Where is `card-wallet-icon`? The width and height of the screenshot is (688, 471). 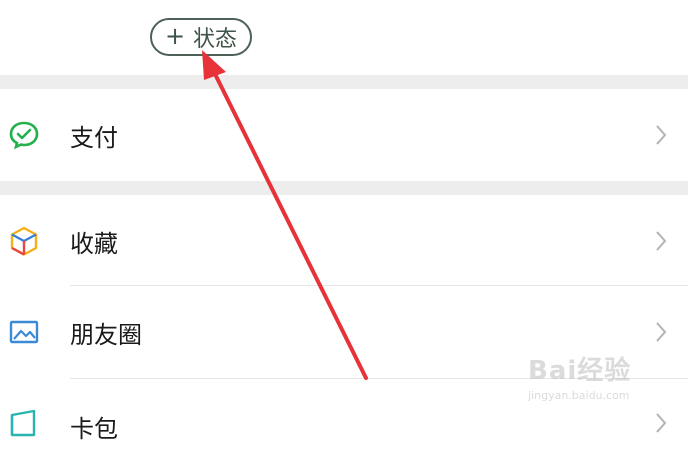 card-wallet-icon is located at coordinates (23, 423).